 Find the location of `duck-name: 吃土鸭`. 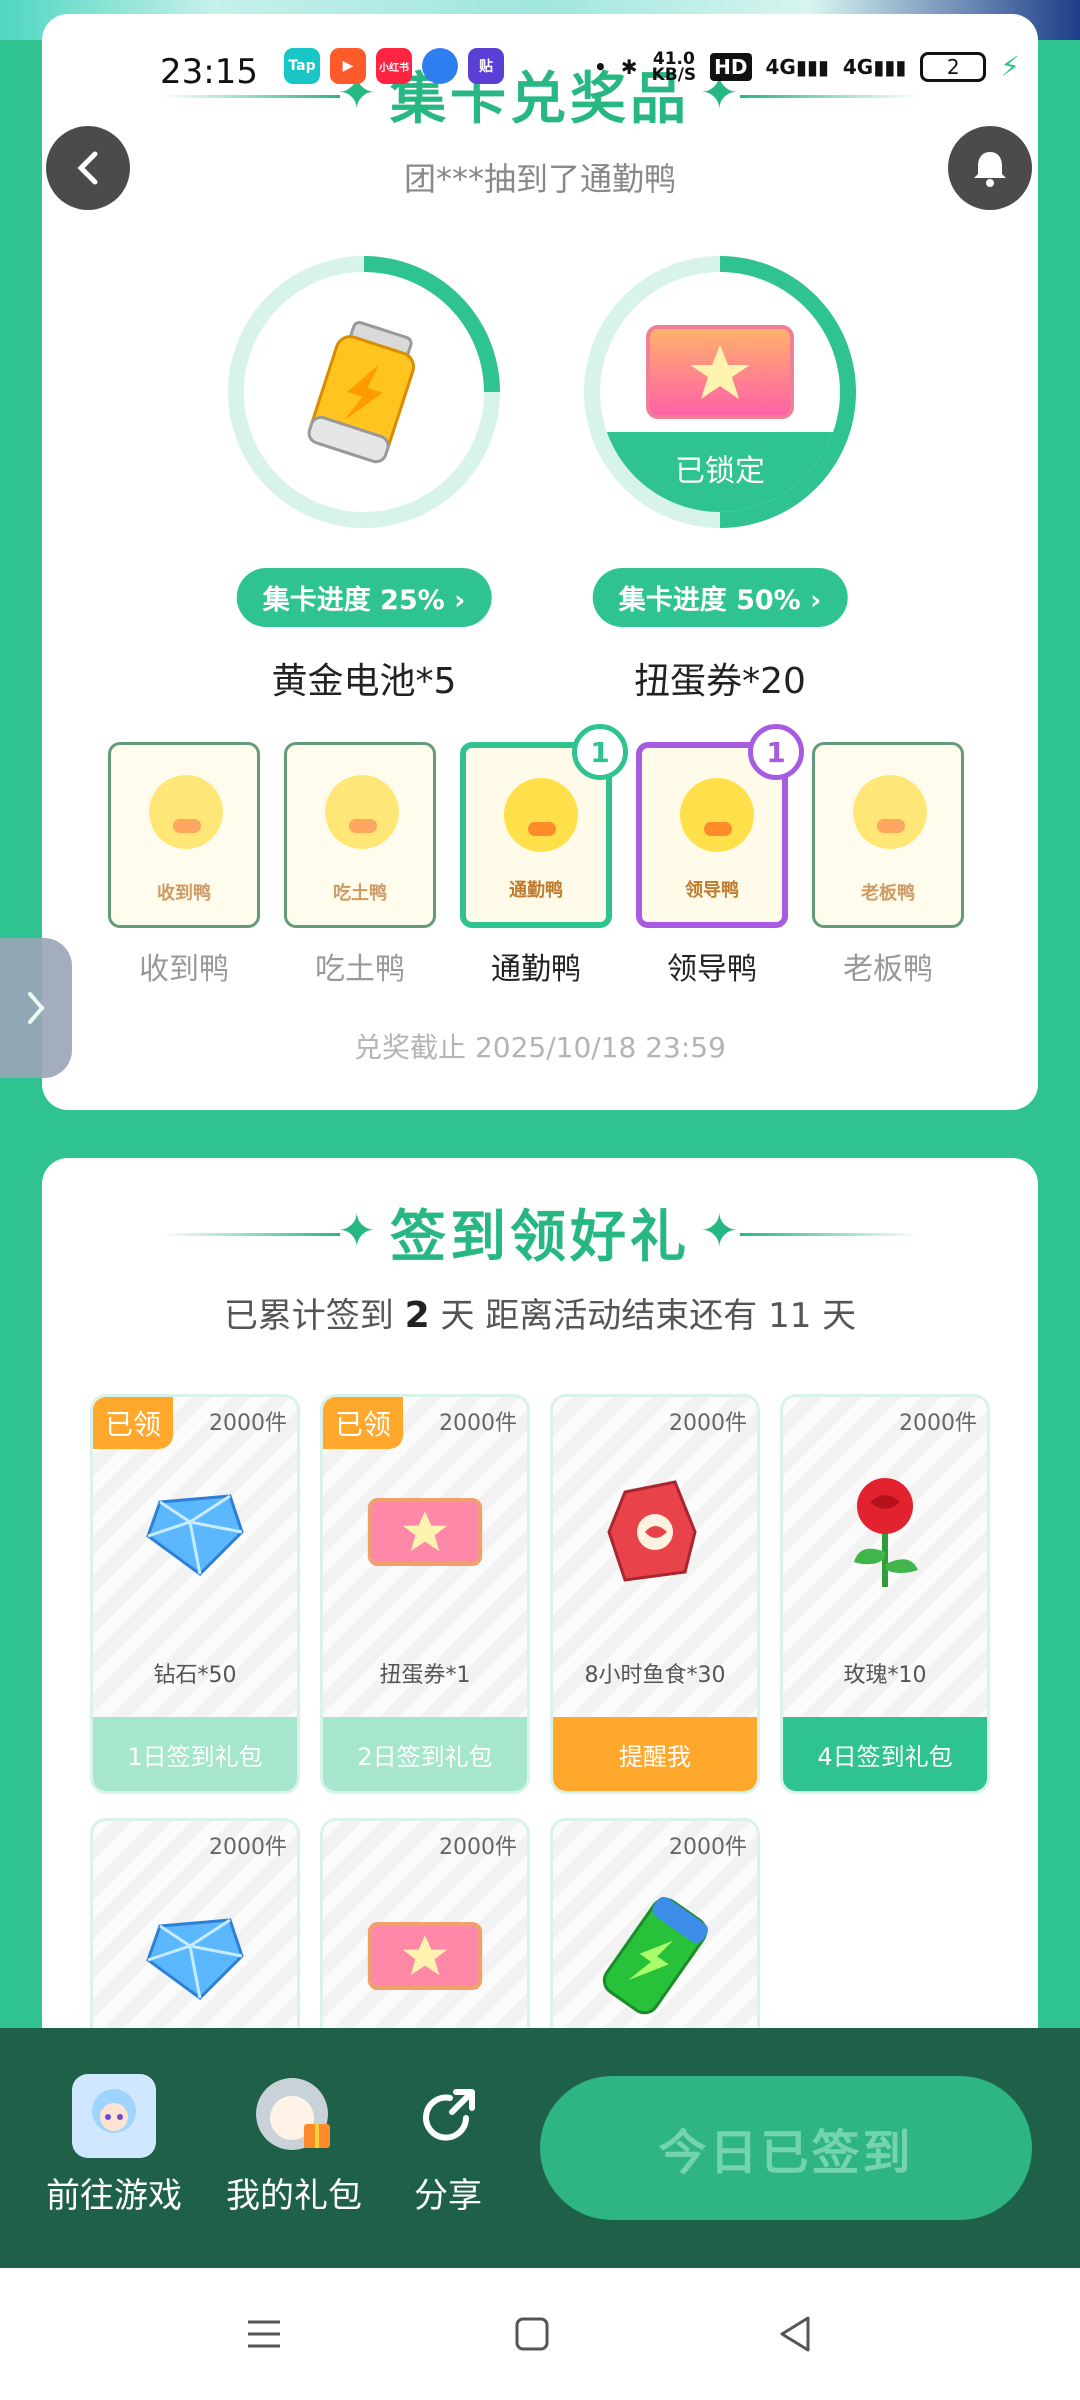

duck-name: 吃土鸭 is located at coordinates (360, 969).